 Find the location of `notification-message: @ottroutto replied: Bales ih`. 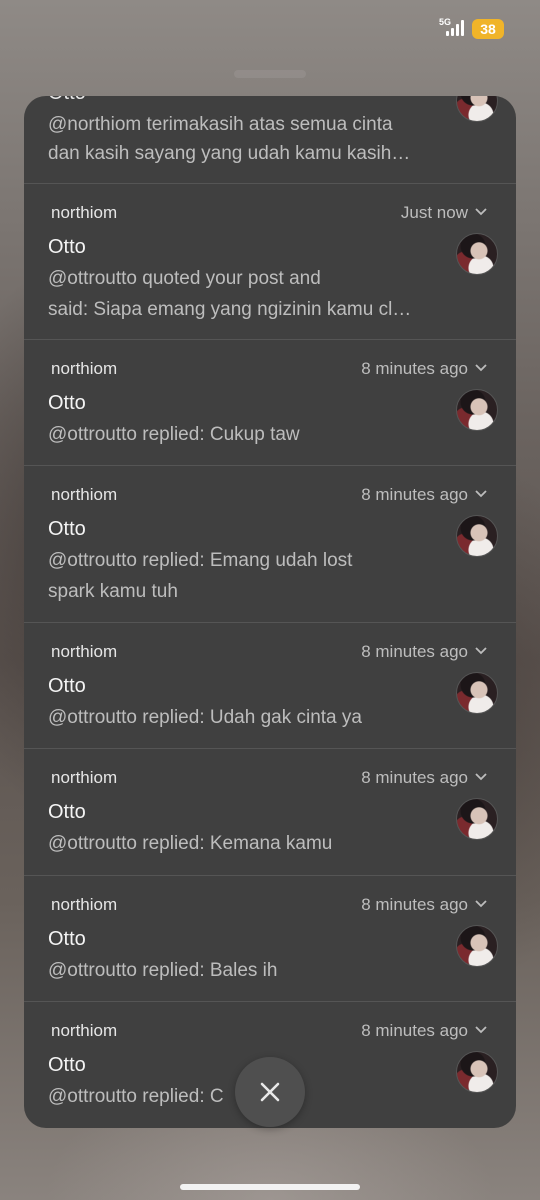

notification-message: @ottroutto replied: Bales ih is located at coordinates (163, 970).